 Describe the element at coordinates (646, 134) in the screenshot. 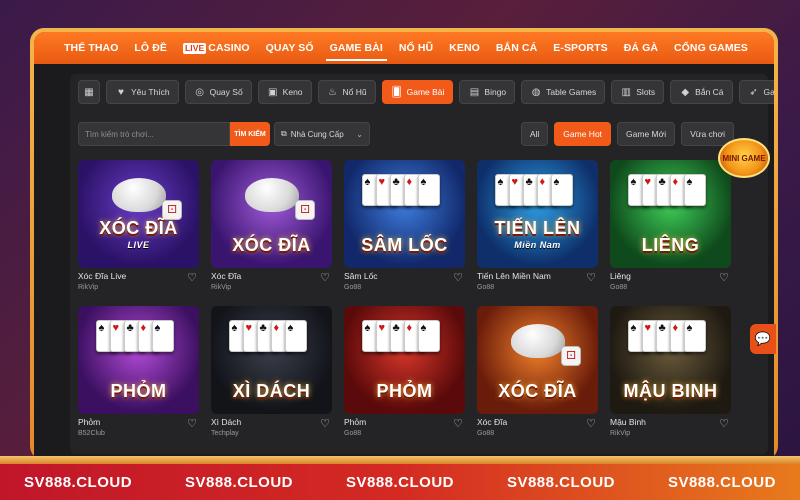

I see `filter-button-2: Game Mới` at that location.